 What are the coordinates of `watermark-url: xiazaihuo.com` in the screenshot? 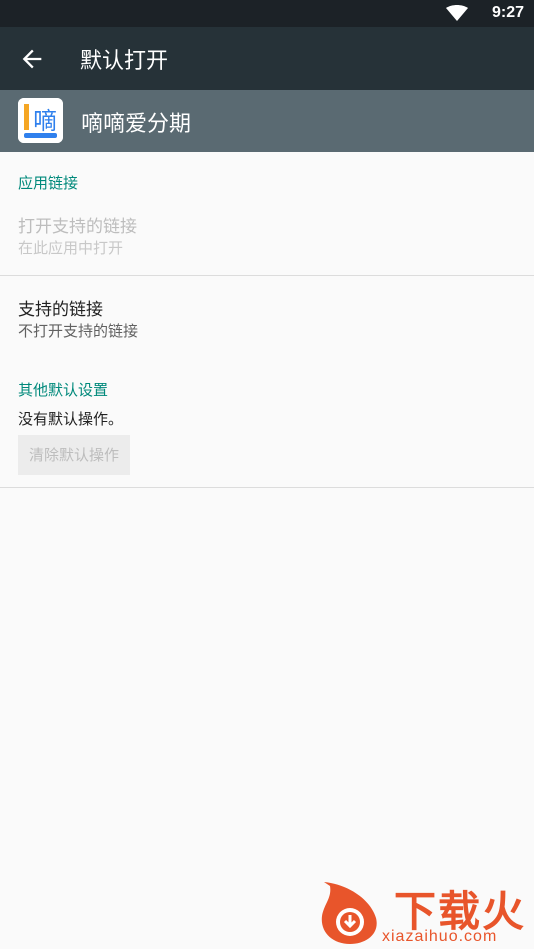 It's located at (440, 936).